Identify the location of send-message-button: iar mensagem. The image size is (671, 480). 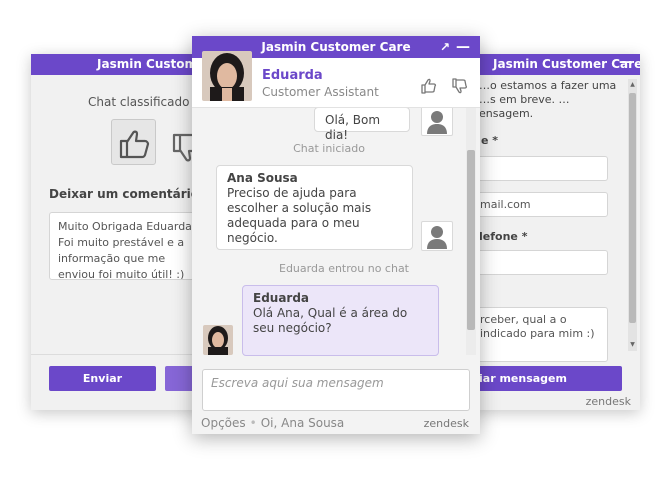
(546, 378).